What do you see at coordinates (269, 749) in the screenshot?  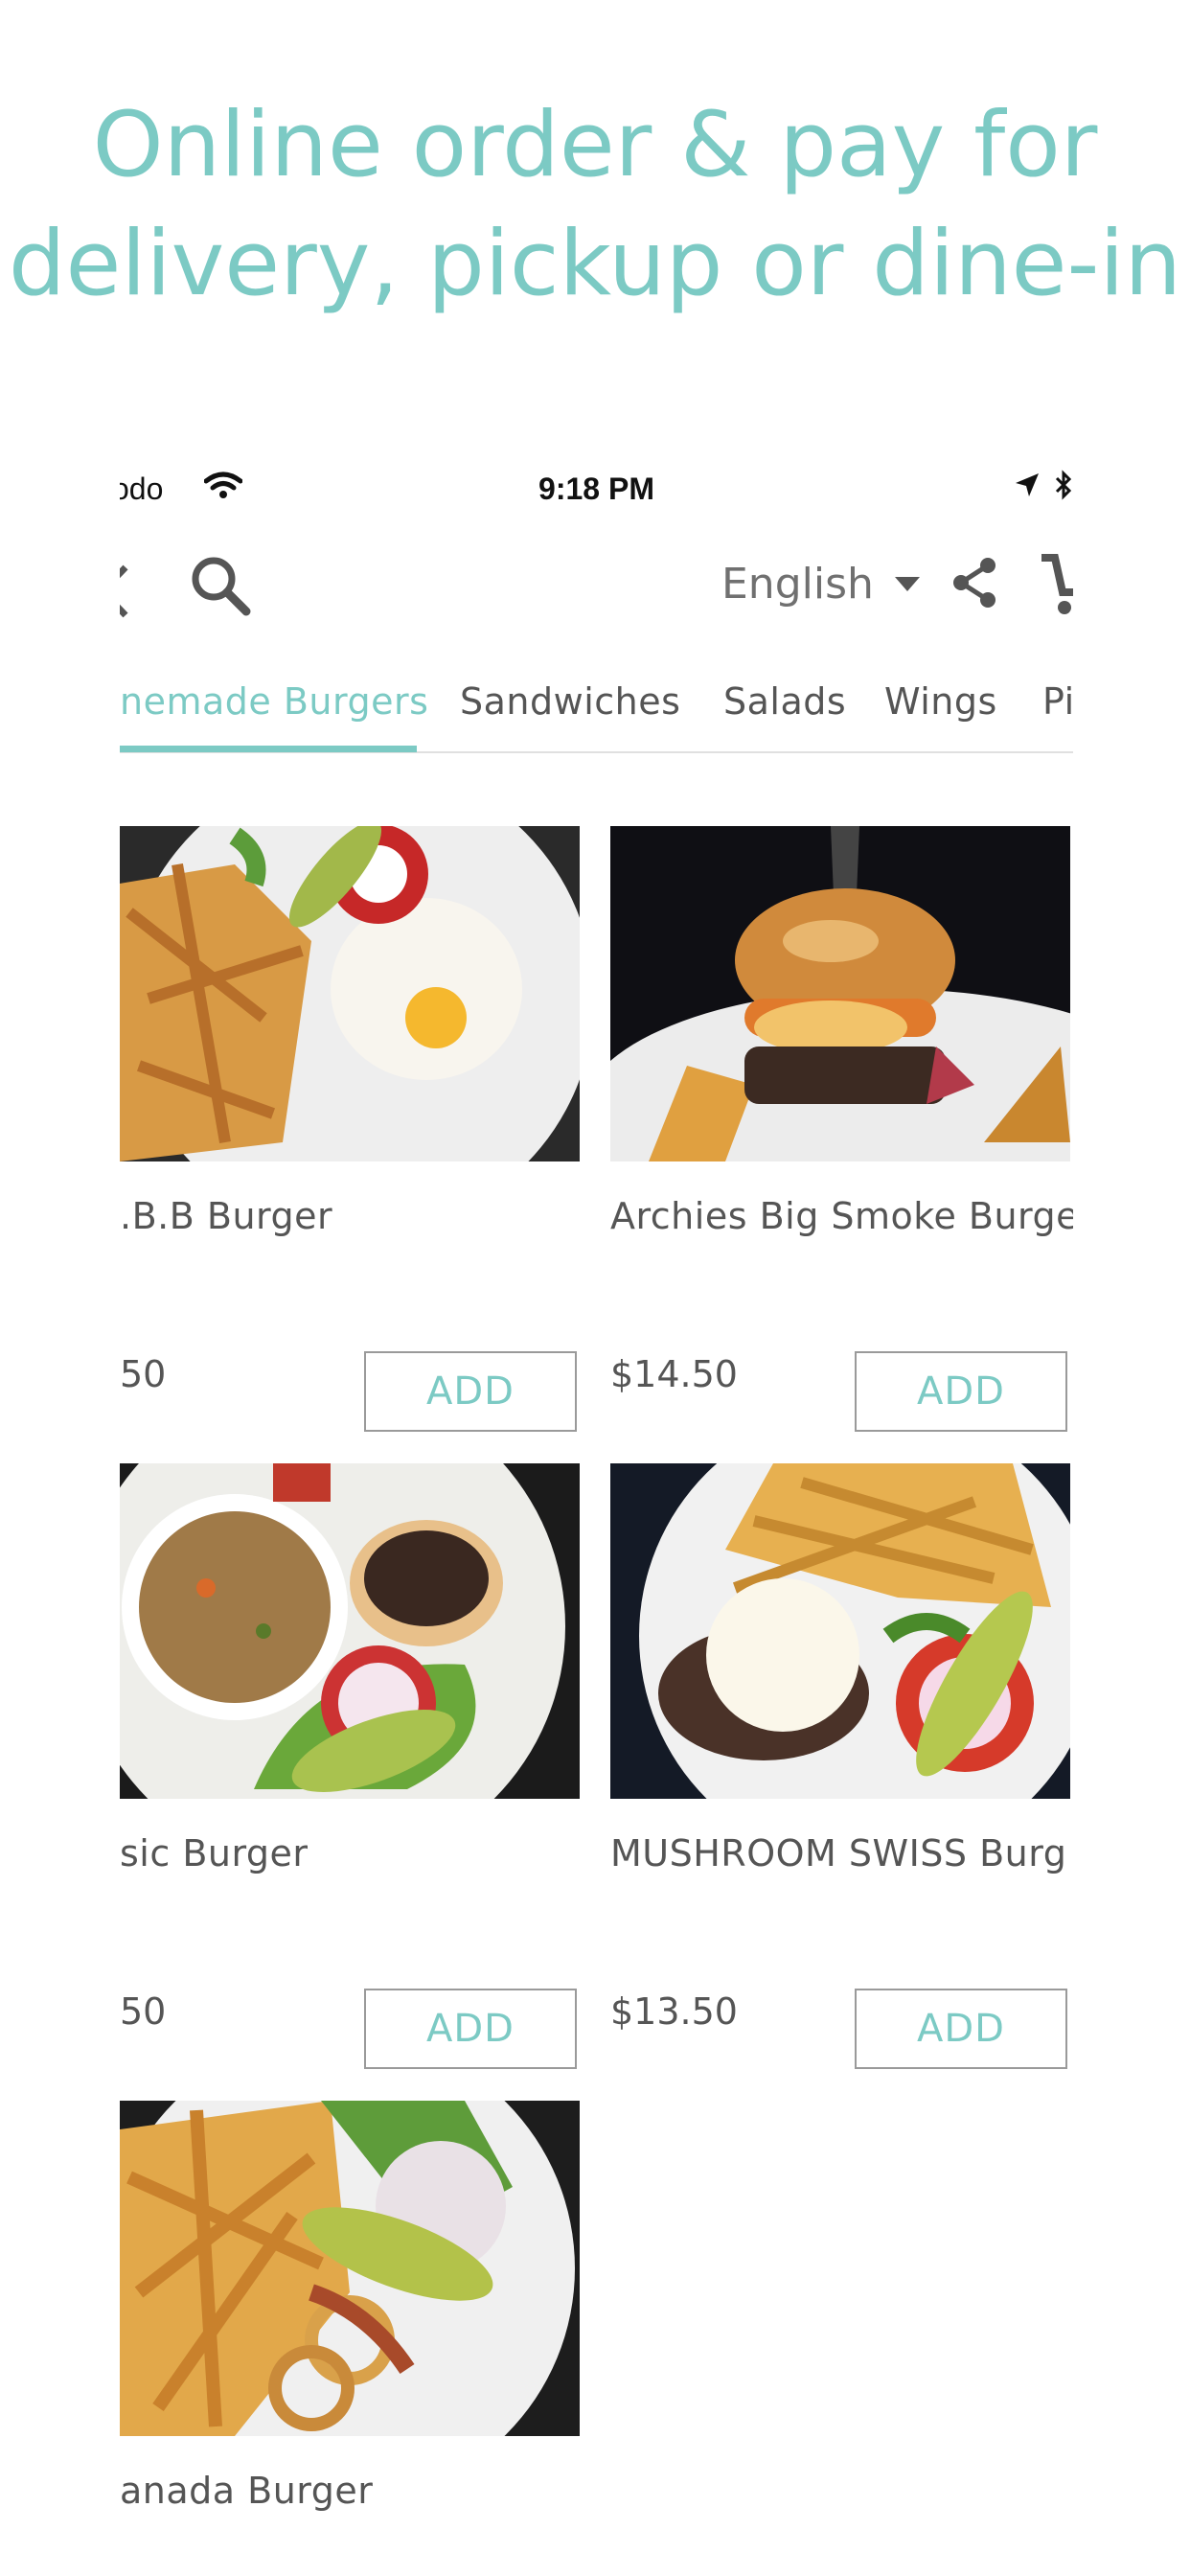 I see `active-tab-indicator` at bounding box center [269, 749].